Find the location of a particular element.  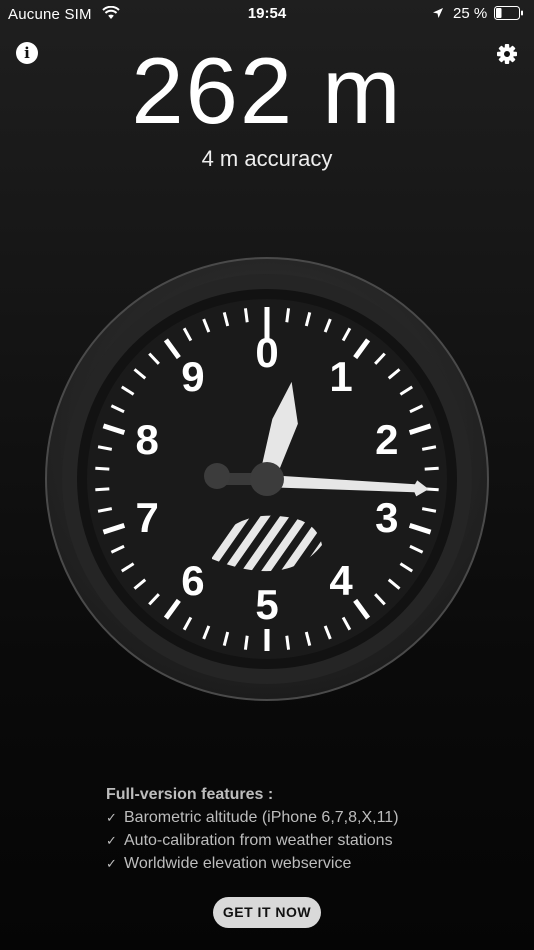

gauge-numeral-3: 3 is located at coordinates (386, 517).